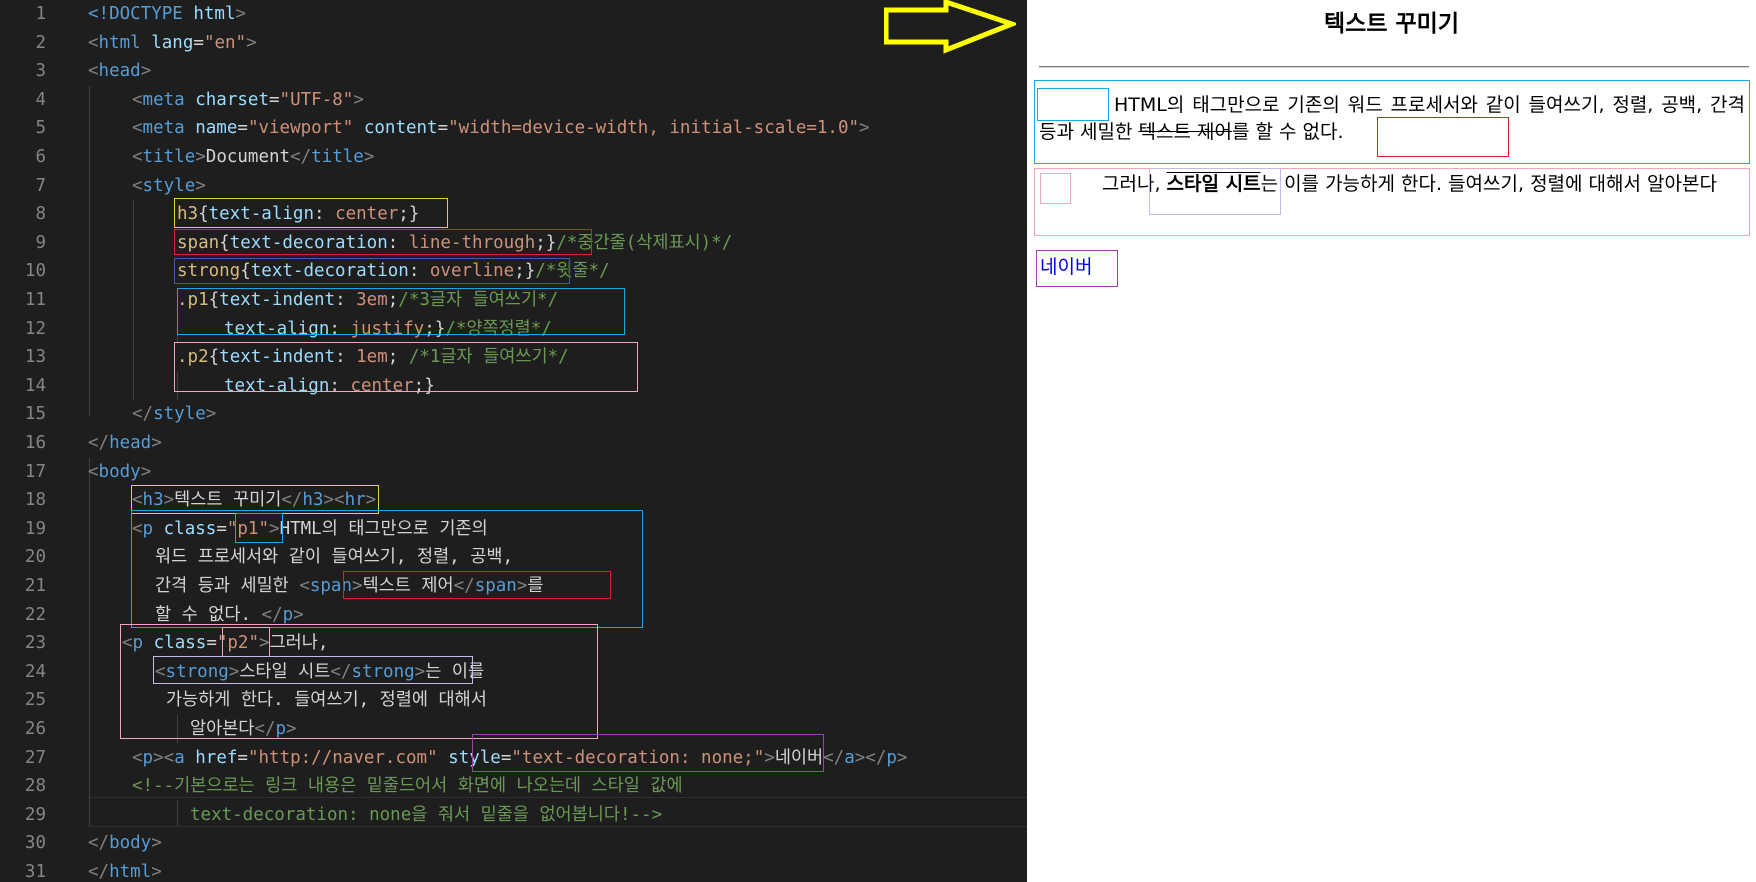 The image size is (1756, 882). What do you see at coordinates (188, 214) in the screenshot?
I see `css-selector: h3` at bounding box center [188, 214].